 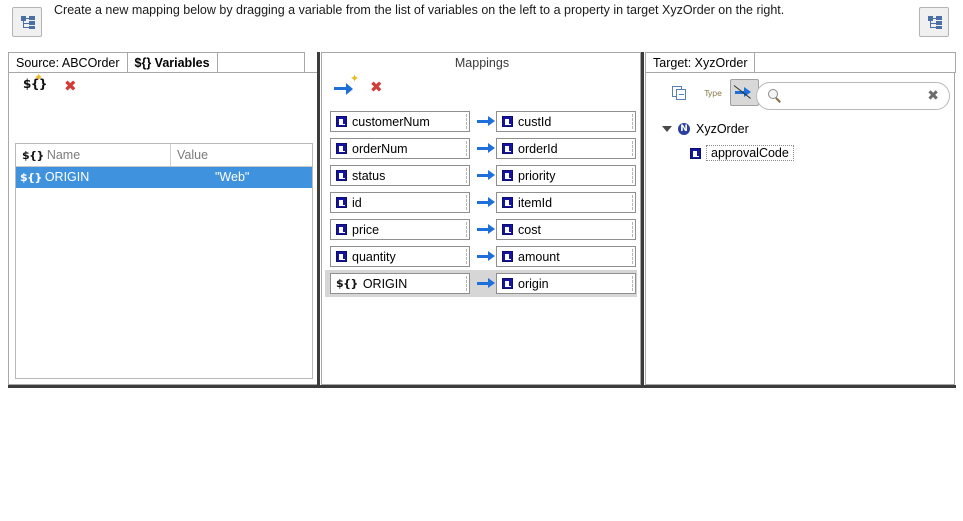 What do you see at coordinates (374, 256) in the screenshot?
I see `mapping-source-label: quantity` at bounding box center [374, 256].